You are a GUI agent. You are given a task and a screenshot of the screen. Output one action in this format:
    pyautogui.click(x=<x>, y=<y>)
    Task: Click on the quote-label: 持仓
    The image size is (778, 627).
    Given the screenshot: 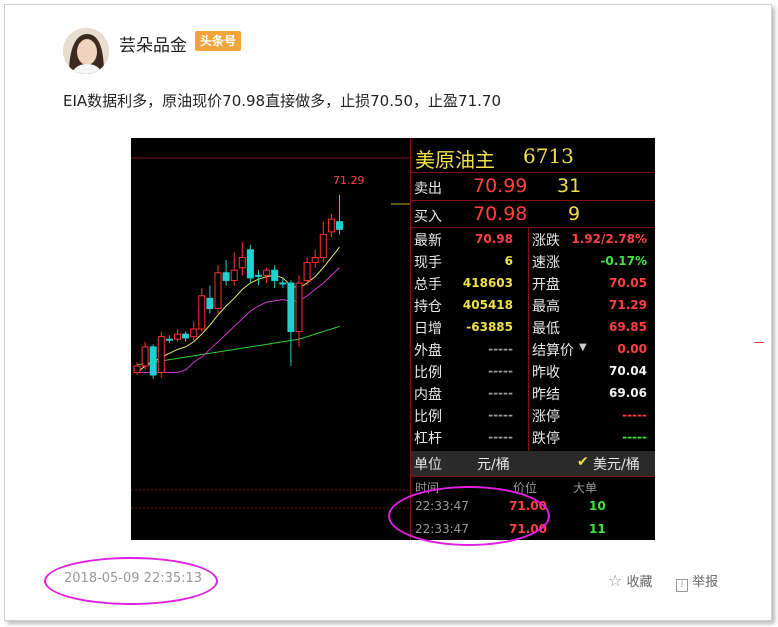 What is the action you would take?
    pyautogui.click(x=428, y=307)
    